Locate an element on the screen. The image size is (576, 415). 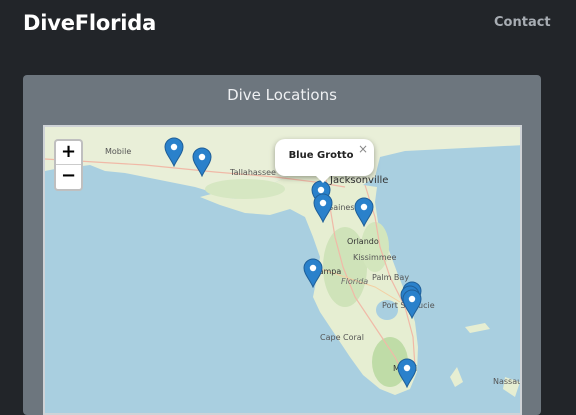
map-label-mobile: Mobile is located at coordinates (118, 151).